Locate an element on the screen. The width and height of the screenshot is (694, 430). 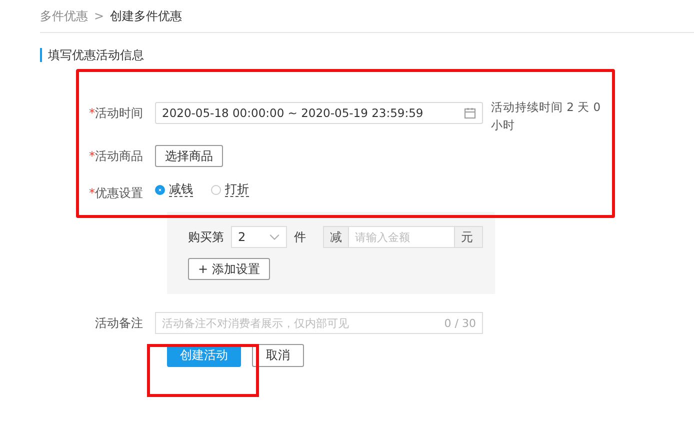
breadcrumb-link: 多件优惠 is located at coordinates (64, 16).